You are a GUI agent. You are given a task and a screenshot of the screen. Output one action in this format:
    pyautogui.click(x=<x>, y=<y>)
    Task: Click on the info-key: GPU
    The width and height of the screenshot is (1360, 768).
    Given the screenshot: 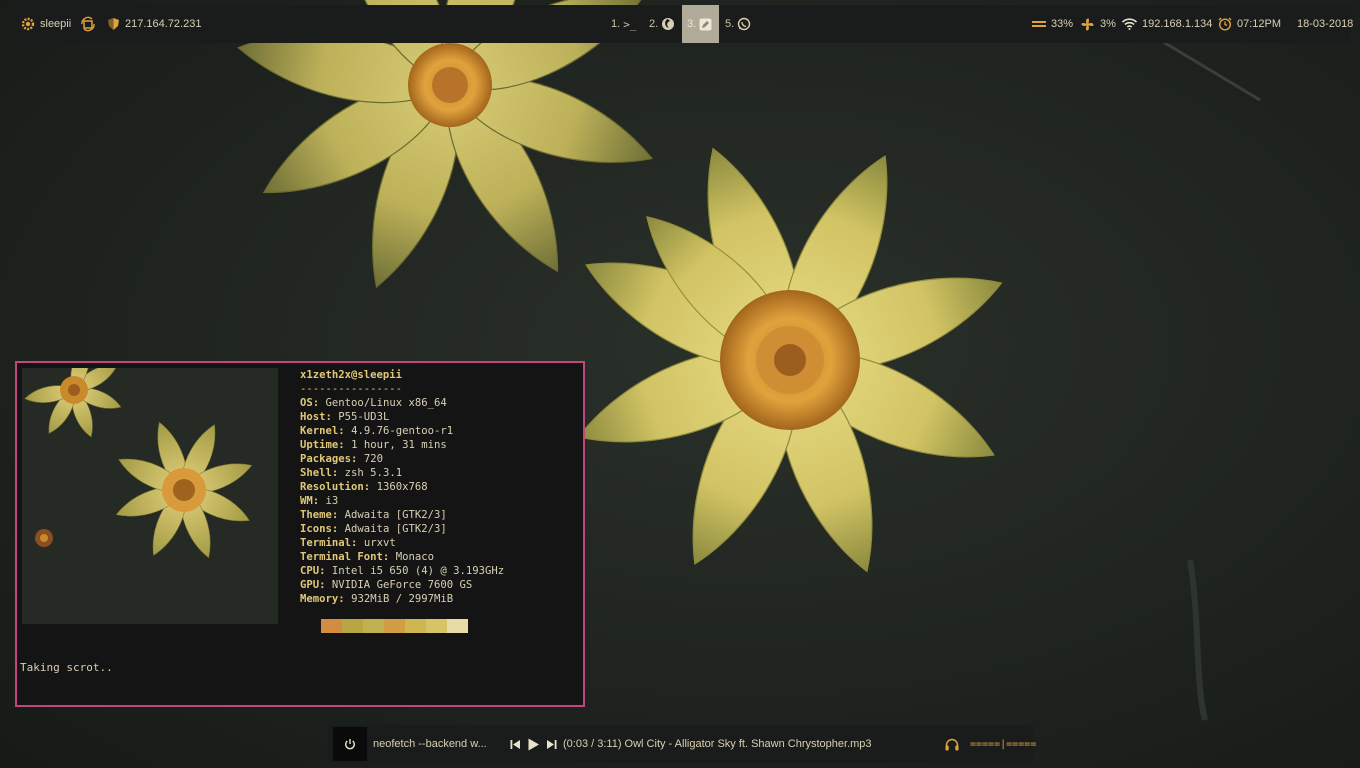 What is the action you would take?
    pyautogui.click(x=310, y=585)
    